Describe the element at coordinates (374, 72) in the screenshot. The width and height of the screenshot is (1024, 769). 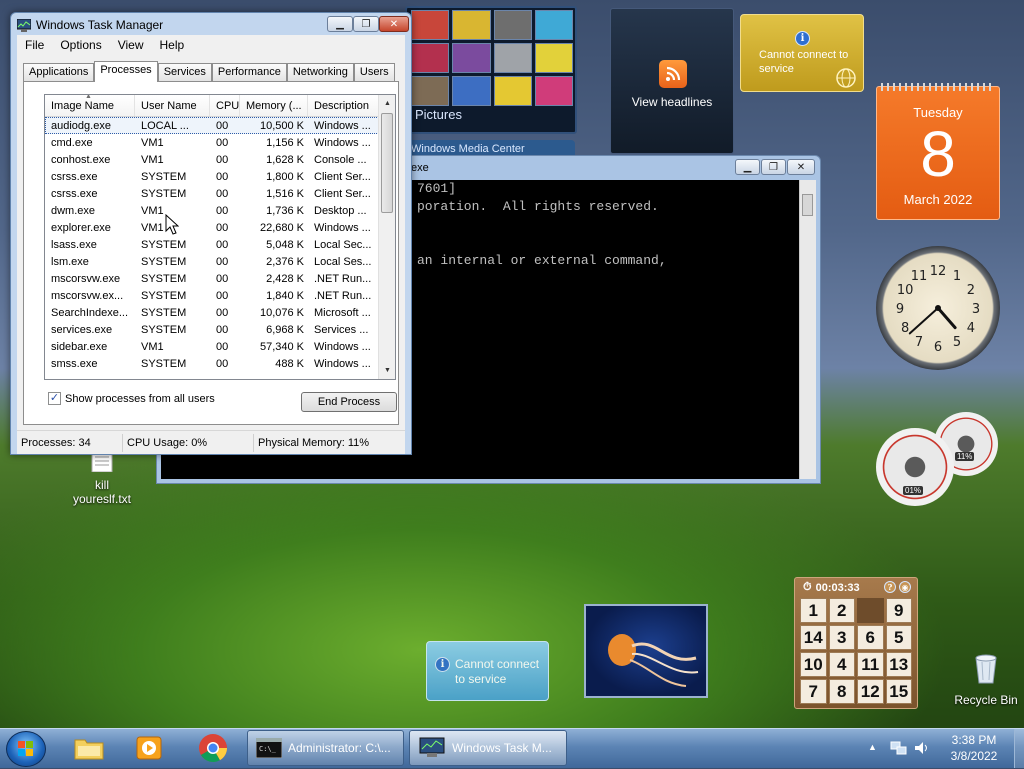
I see `tab-users: Users` at that location.